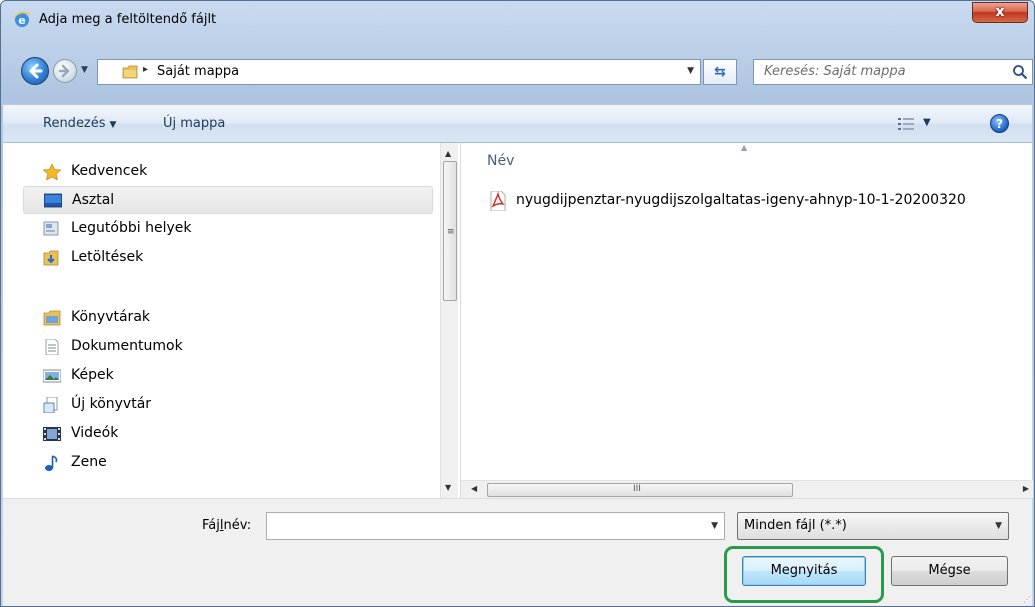 This screenshot has height=607, width=1035. I want to click on documents-icon, so click(52, 347).